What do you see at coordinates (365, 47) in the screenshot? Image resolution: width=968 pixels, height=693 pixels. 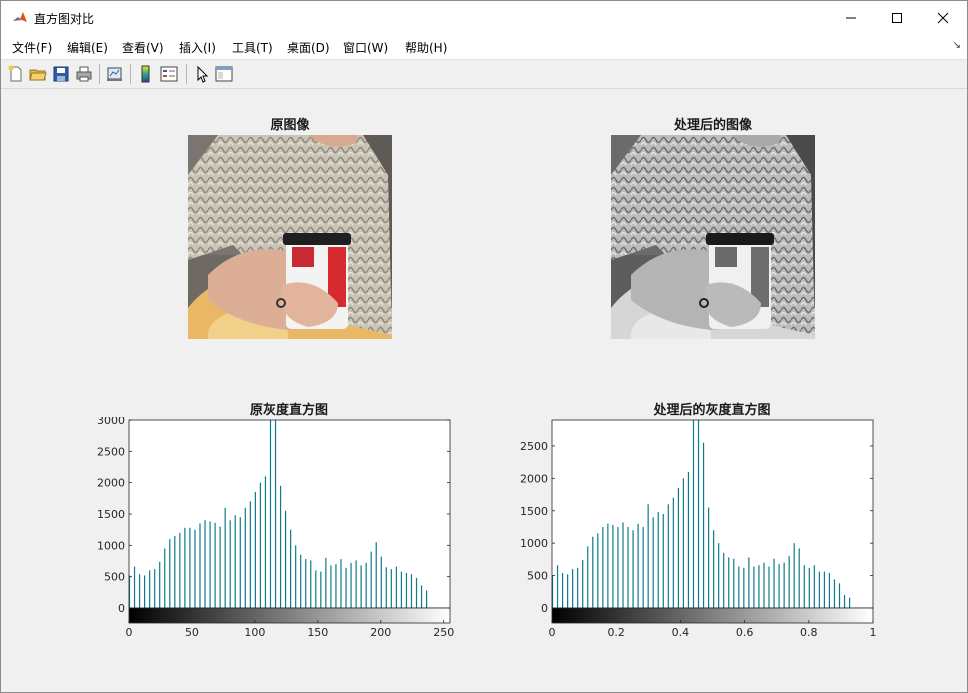 I see `menu-window: 窗口(W)` at bounding box center [365, 47].